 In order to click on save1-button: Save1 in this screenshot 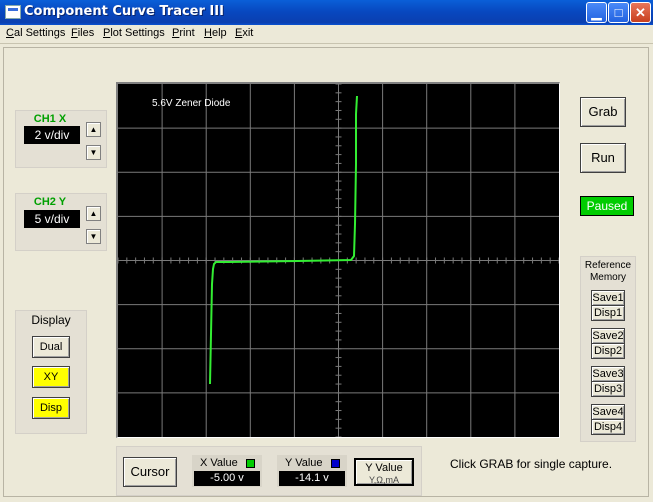, I will do `click(608, 298)`.